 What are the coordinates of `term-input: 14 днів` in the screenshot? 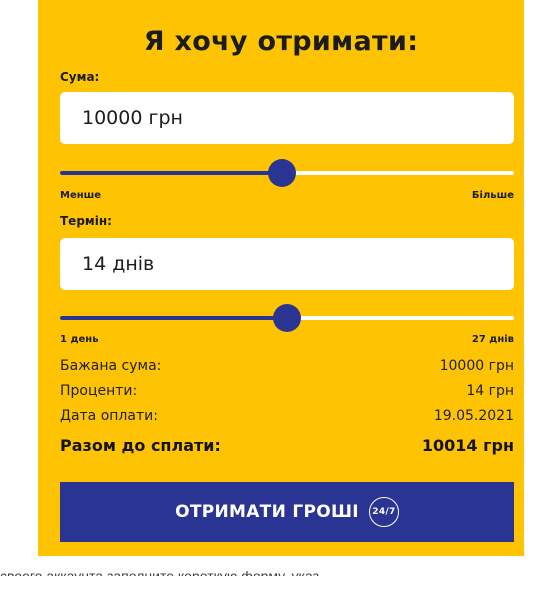 It's located at (287, 264).